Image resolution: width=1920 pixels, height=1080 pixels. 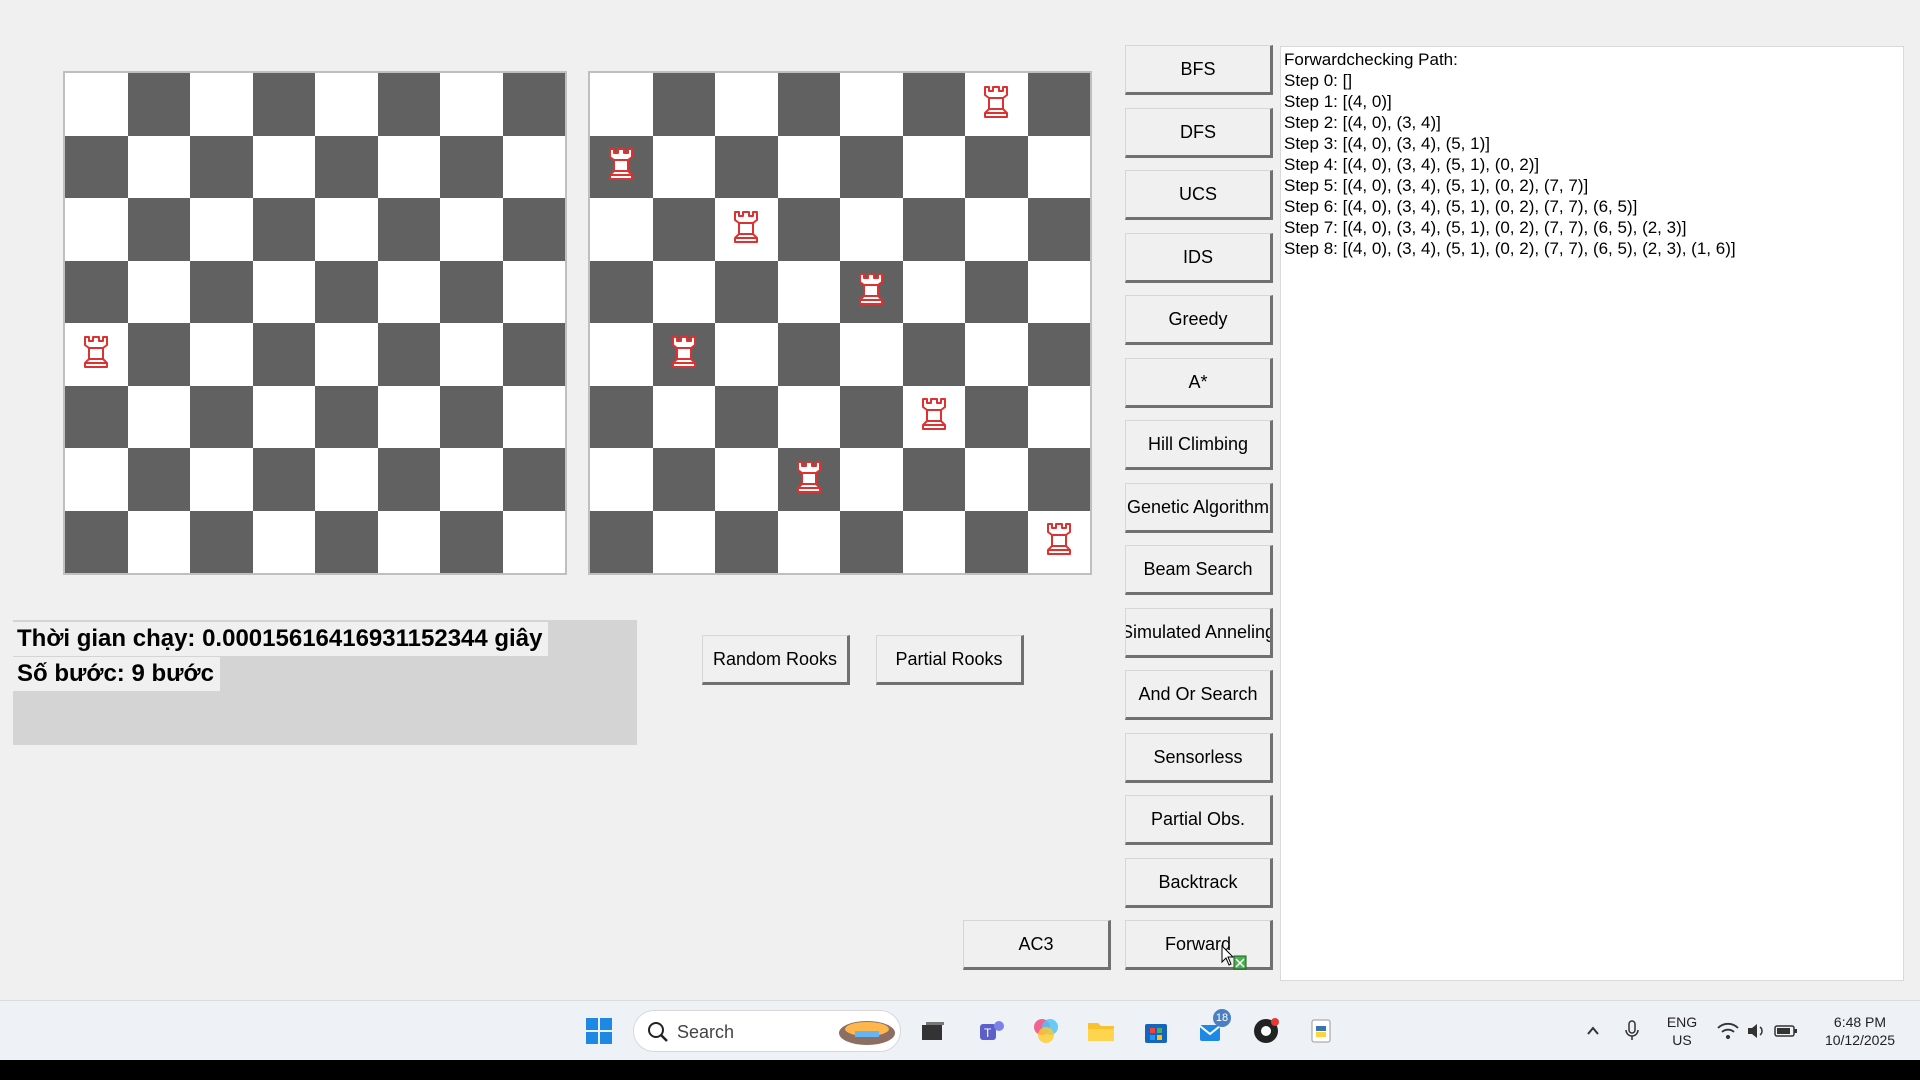 I want to click on ac3-button: AC3, so click(x=1037, y=945).